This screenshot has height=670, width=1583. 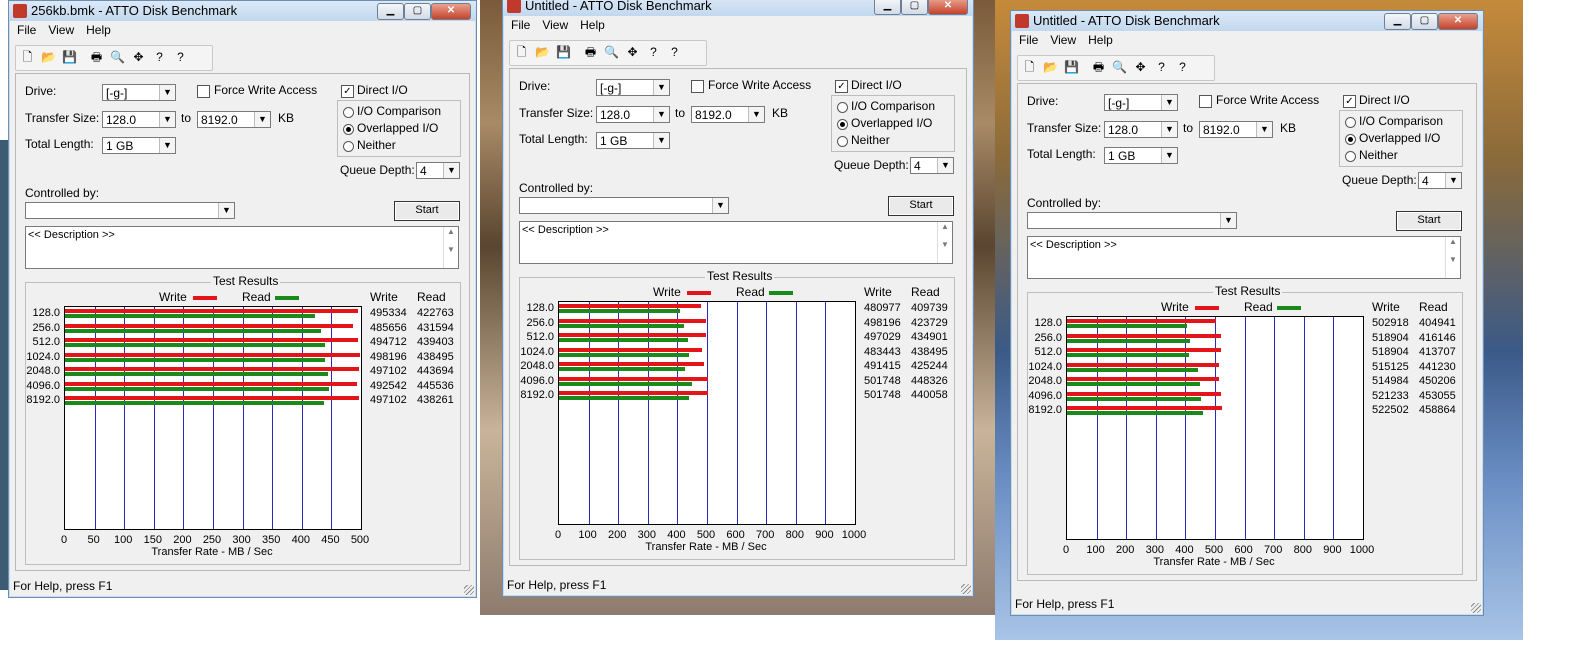 I want to click on atto-app-icon, so click(x=1022, y=21).